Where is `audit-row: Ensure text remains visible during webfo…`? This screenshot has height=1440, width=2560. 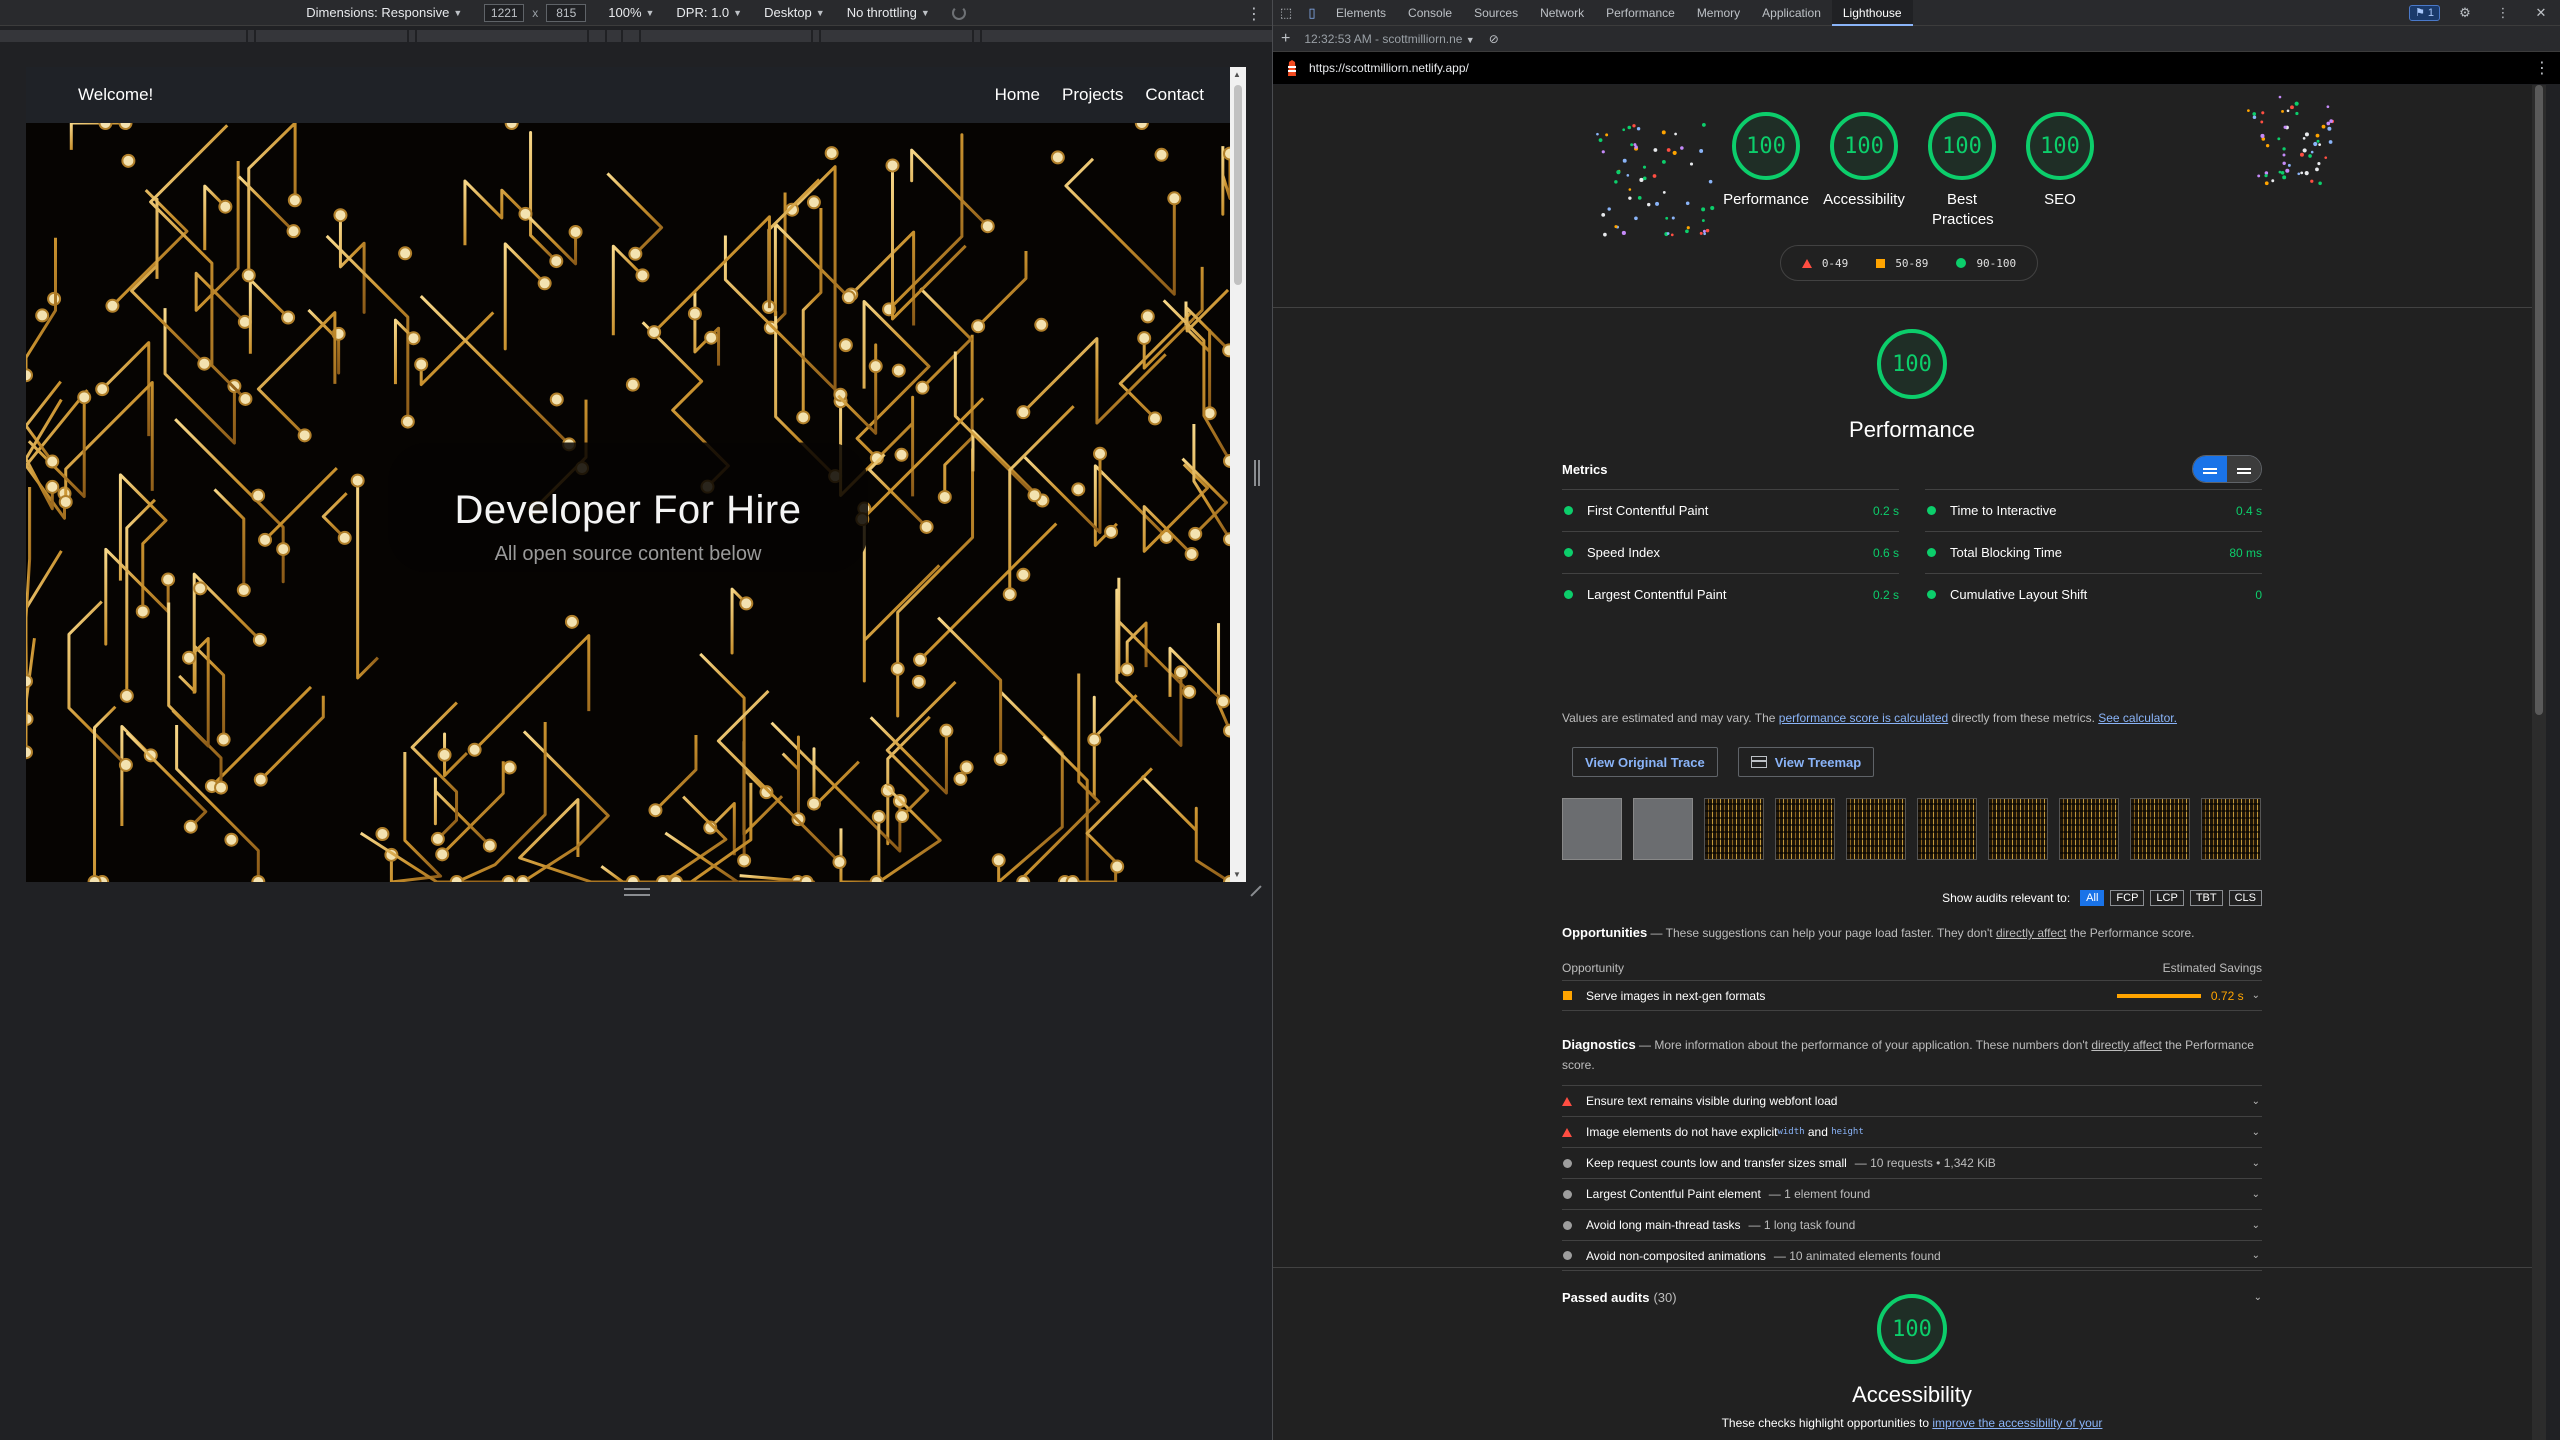
audit-row: Ensure text remains visible during webfo… is located at coordinates (1912, 1100).